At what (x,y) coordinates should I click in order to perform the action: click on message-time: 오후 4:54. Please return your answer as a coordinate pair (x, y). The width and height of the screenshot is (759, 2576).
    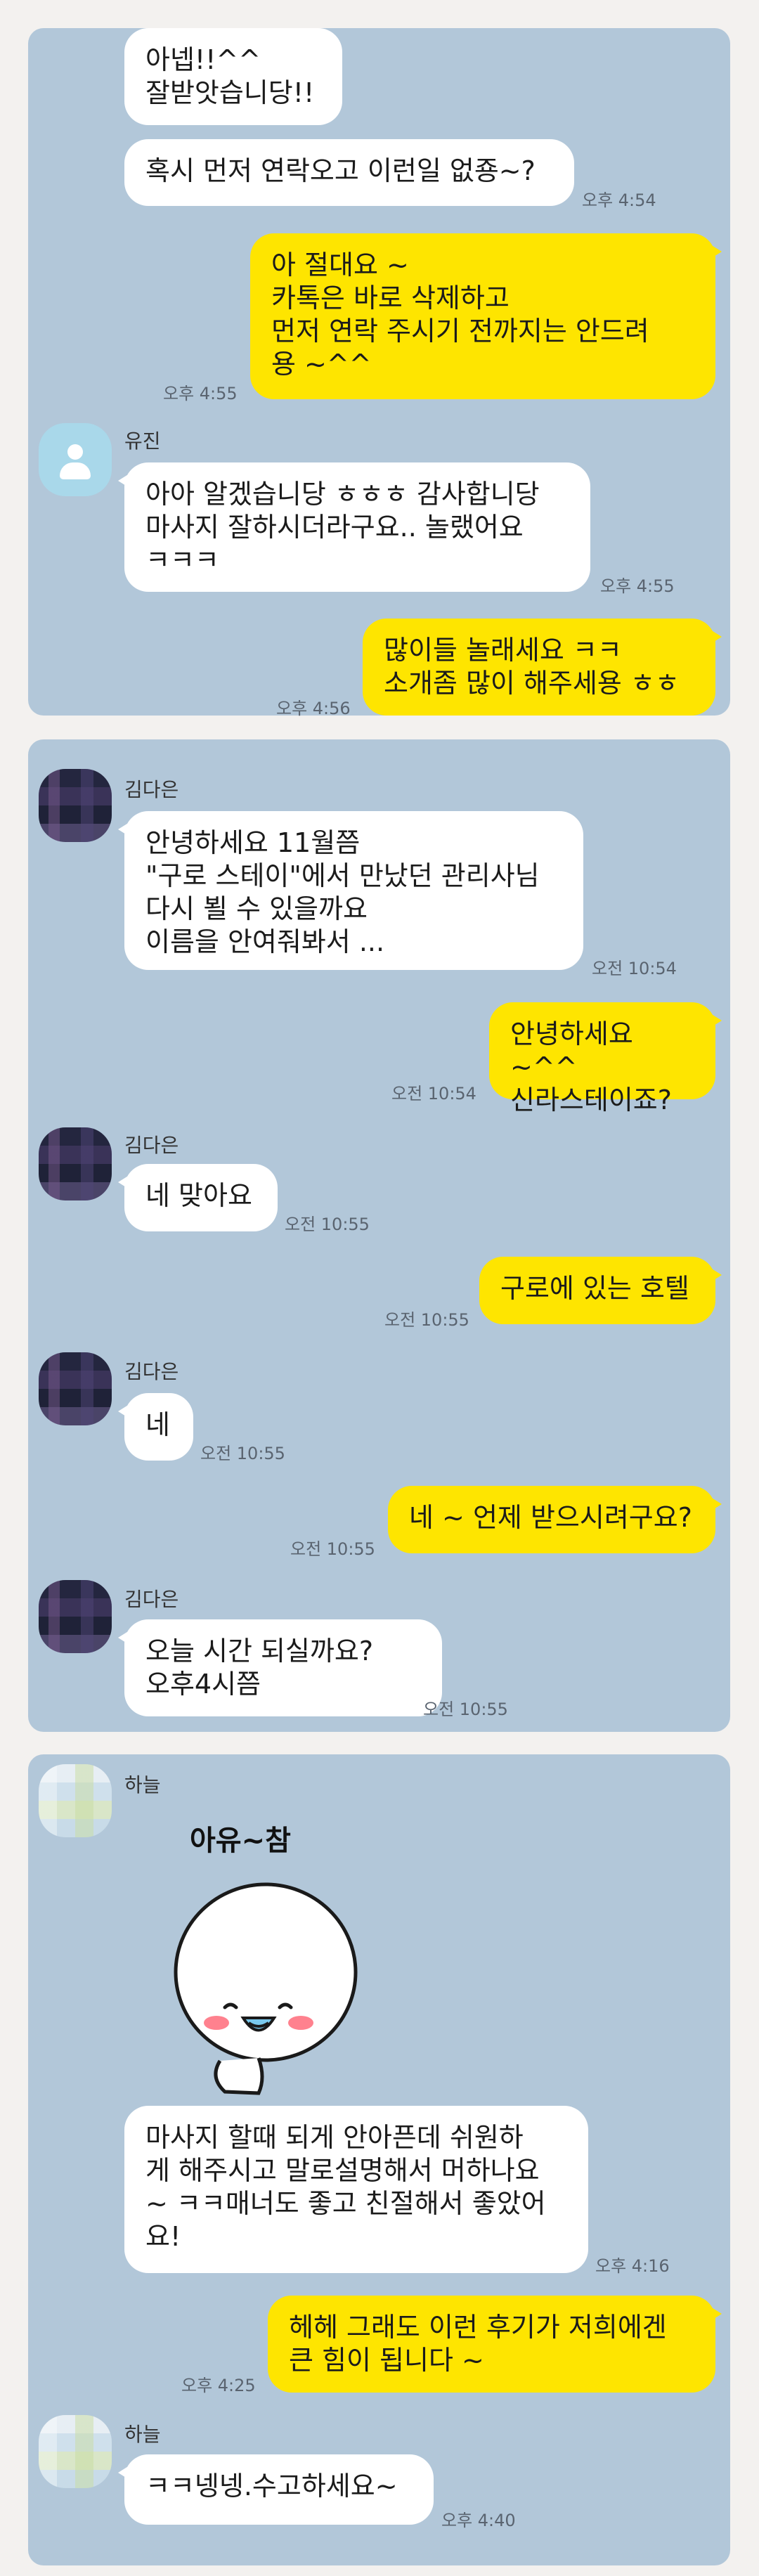
    Looking at the image, I should click on (619, 200).